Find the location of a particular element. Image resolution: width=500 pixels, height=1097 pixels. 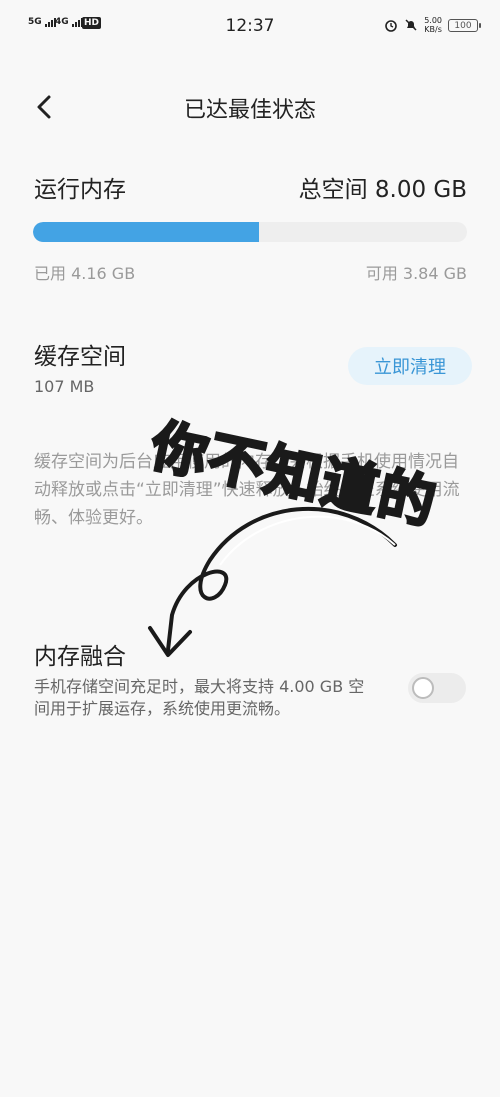

status-right-icons: 5.00 KB/s 100 is located at coordinates (432, 25).